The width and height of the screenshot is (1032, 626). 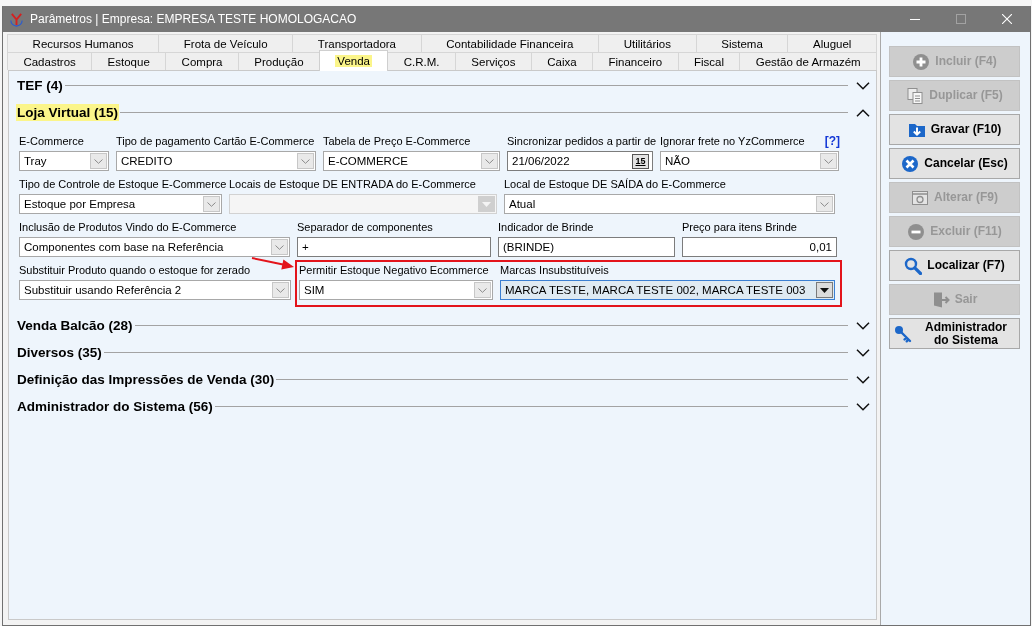 I want to click on save-button: Gravar (F10), so click(x=954, y=129).